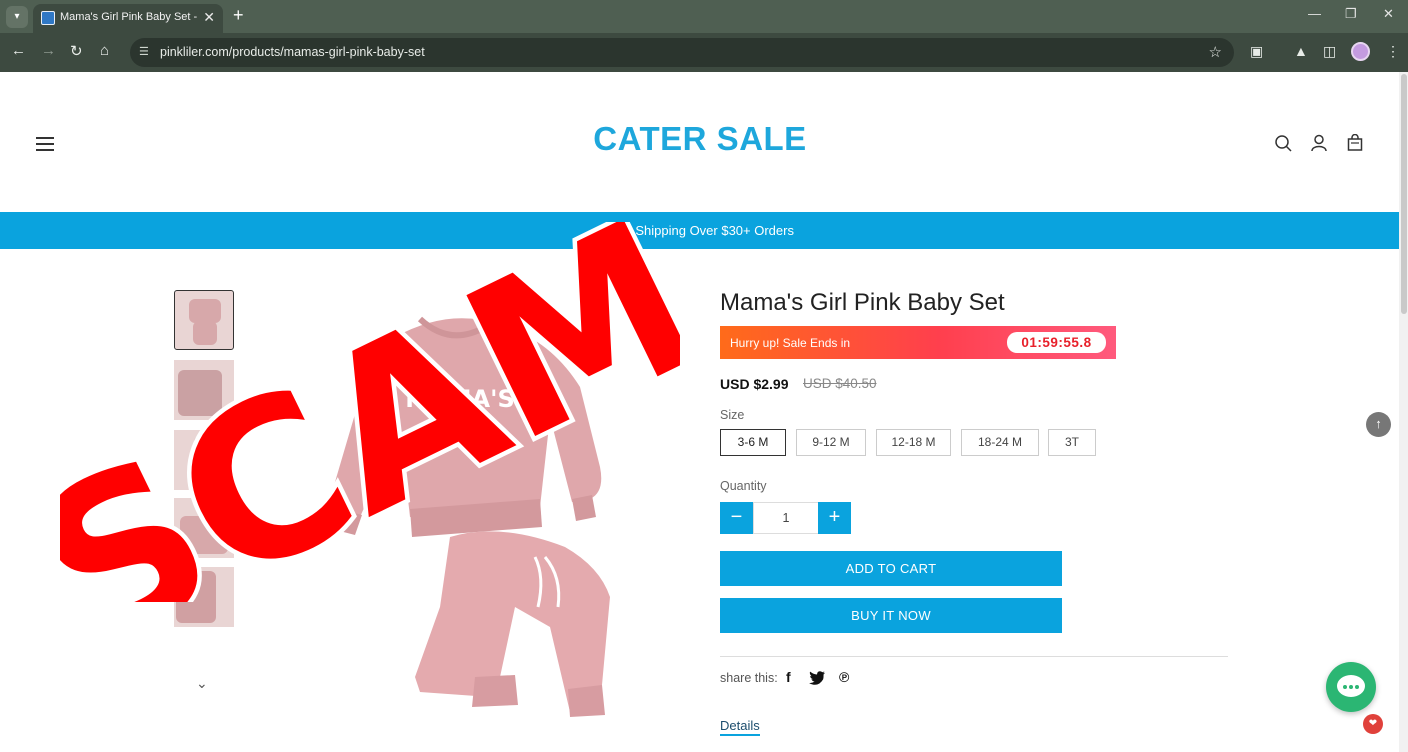 The width and height of the screenshot is (1408, 752). I want to click on chat-widget-button, so click(1351, 687).